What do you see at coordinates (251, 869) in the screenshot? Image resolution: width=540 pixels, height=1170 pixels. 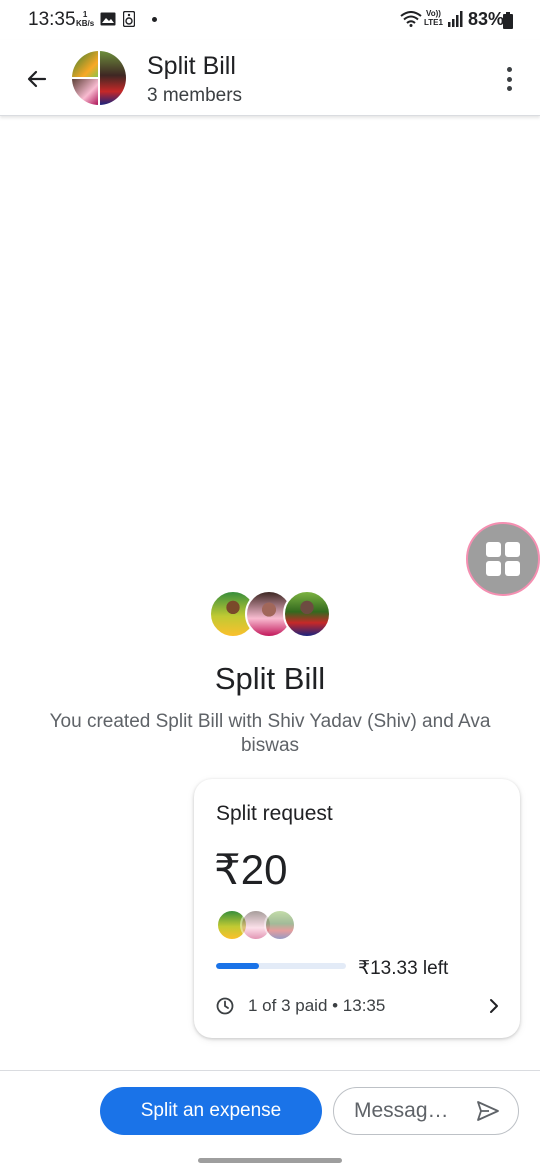 I see `split-amount: ₹20` at bounding box center [251, 869].